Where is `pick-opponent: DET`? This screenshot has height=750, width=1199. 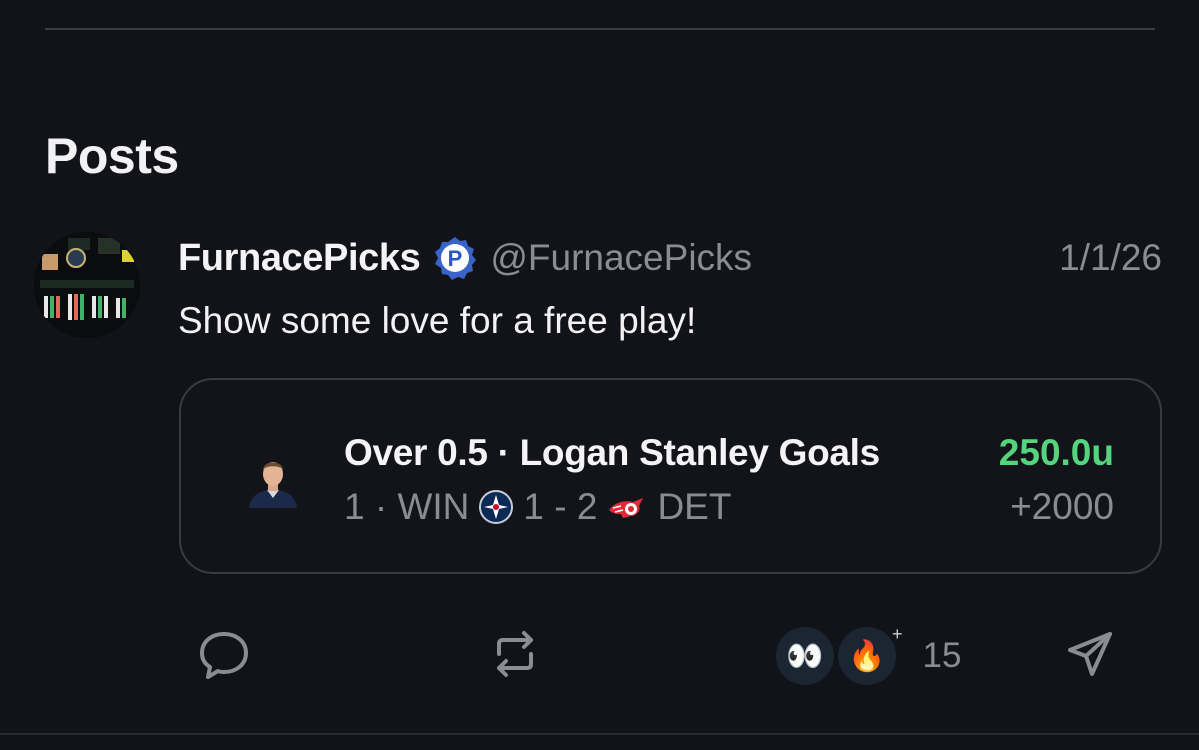 pick-opponent: DET is located at coordinates (694, 506).